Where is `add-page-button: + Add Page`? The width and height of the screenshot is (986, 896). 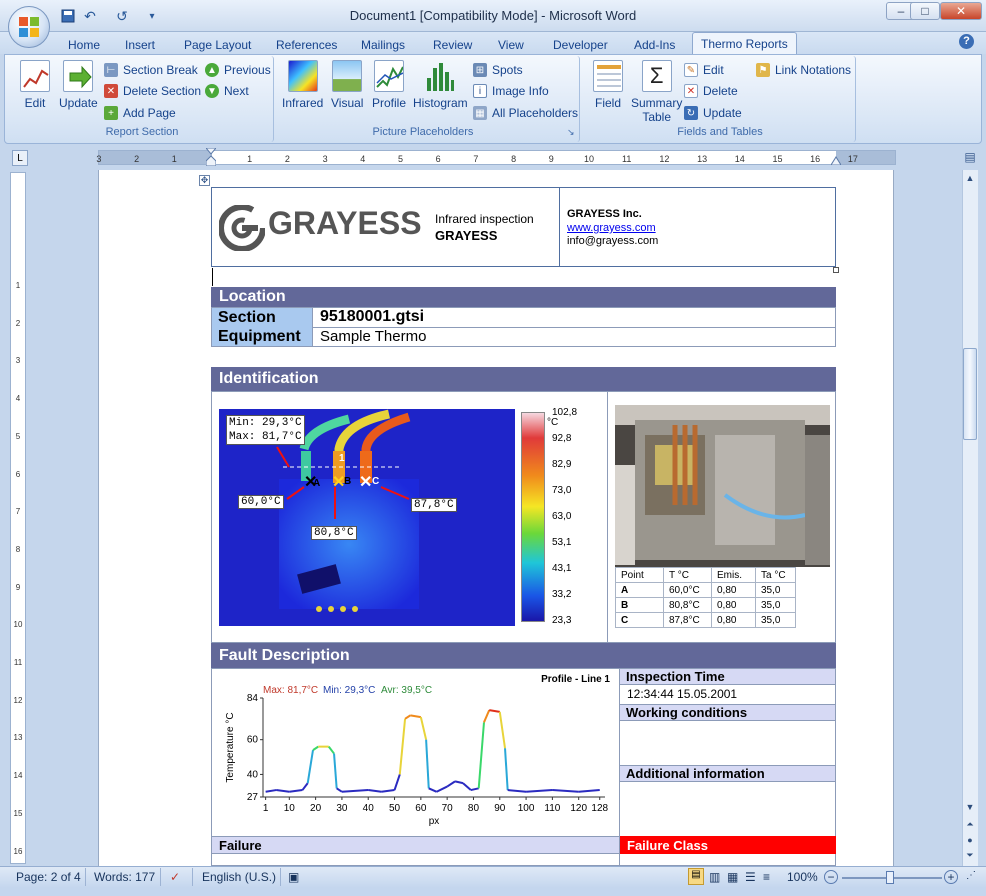 add-page-button: + Add Page is located at coordinates (140, 113).